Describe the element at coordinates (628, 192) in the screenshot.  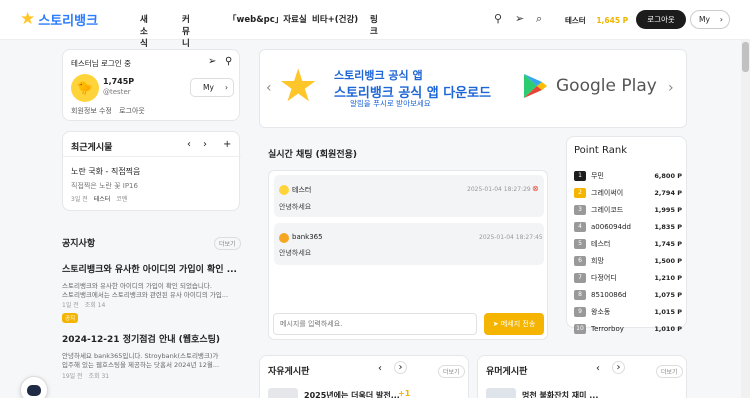
I see `rank-row: 2 그레이써이 2,794 P` at that location.